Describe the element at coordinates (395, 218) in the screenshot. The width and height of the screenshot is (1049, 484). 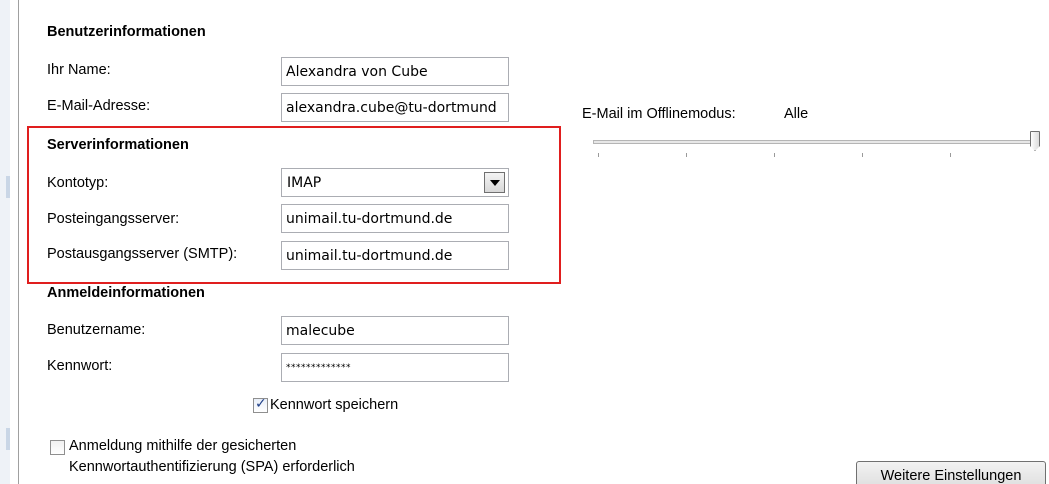
I see `incoming-server-input: unimail.tu-dortmund.de` at that location.